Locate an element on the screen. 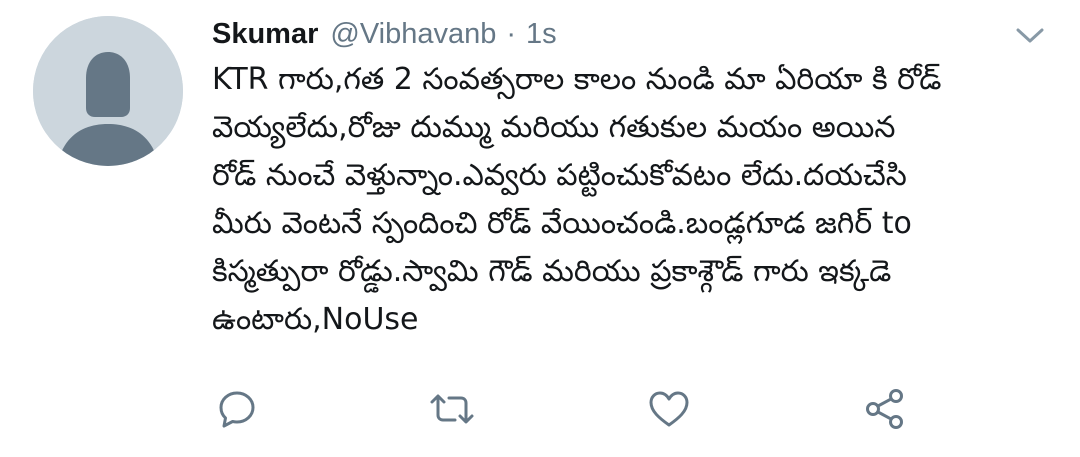  avatar is located at coordinates (108, 91).